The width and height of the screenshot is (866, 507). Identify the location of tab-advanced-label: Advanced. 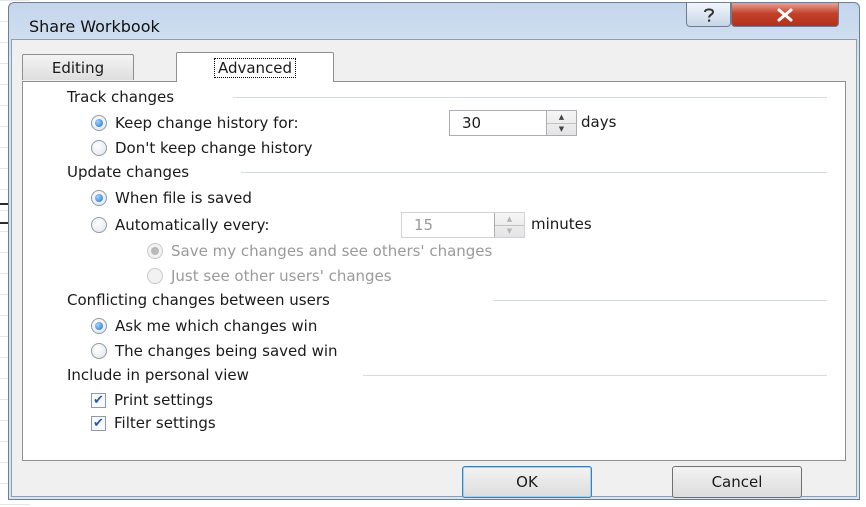
(255, 67).